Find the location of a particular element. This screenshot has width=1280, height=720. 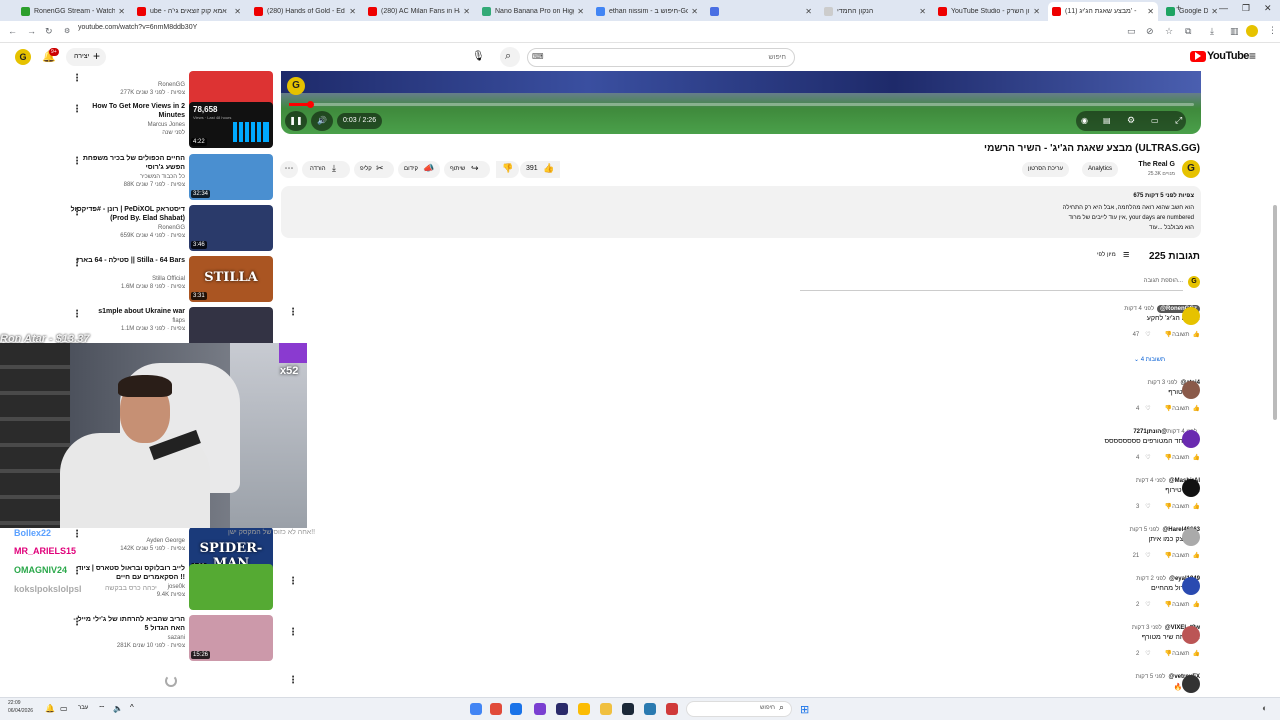

search-input: חיפוש is located at coordinates (661, 57).